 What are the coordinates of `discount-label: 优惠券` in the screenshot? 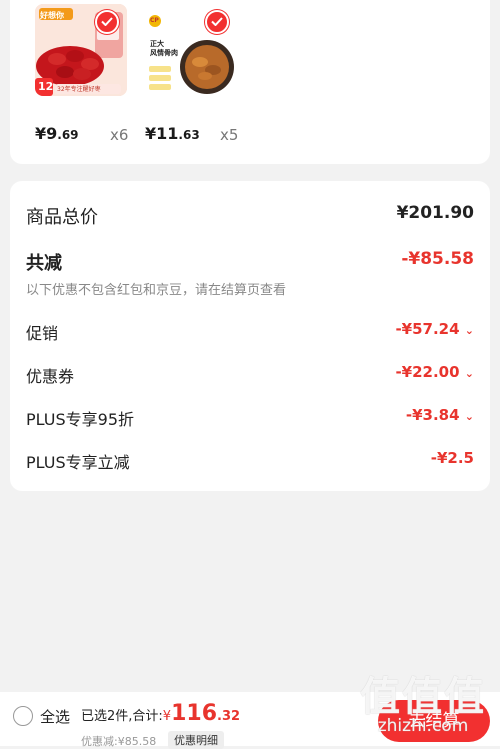 It's located at (50, 376).